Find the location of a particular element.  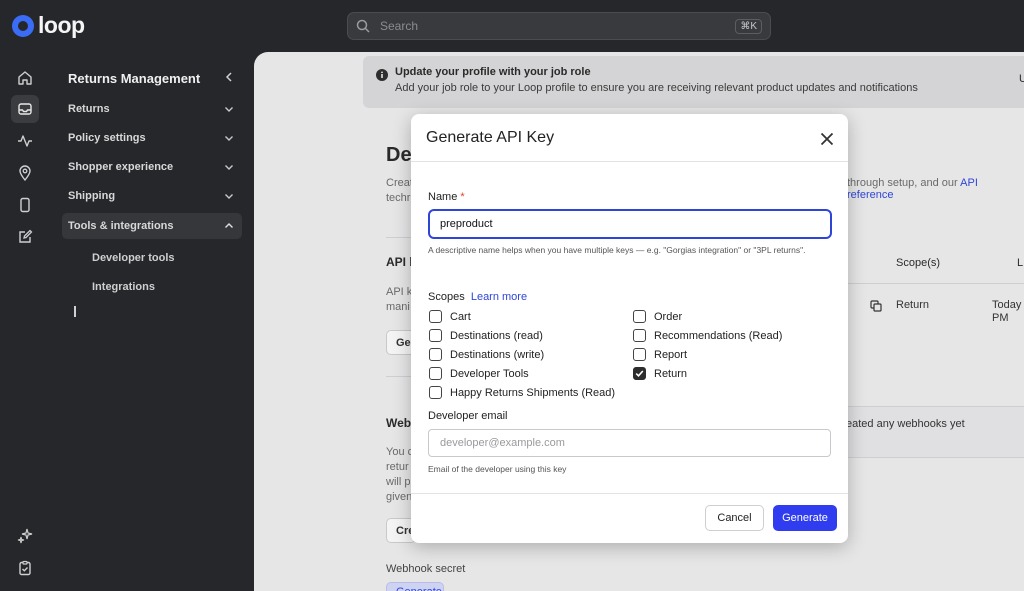

dialog-header-divider is located at coordinates (629, 161).